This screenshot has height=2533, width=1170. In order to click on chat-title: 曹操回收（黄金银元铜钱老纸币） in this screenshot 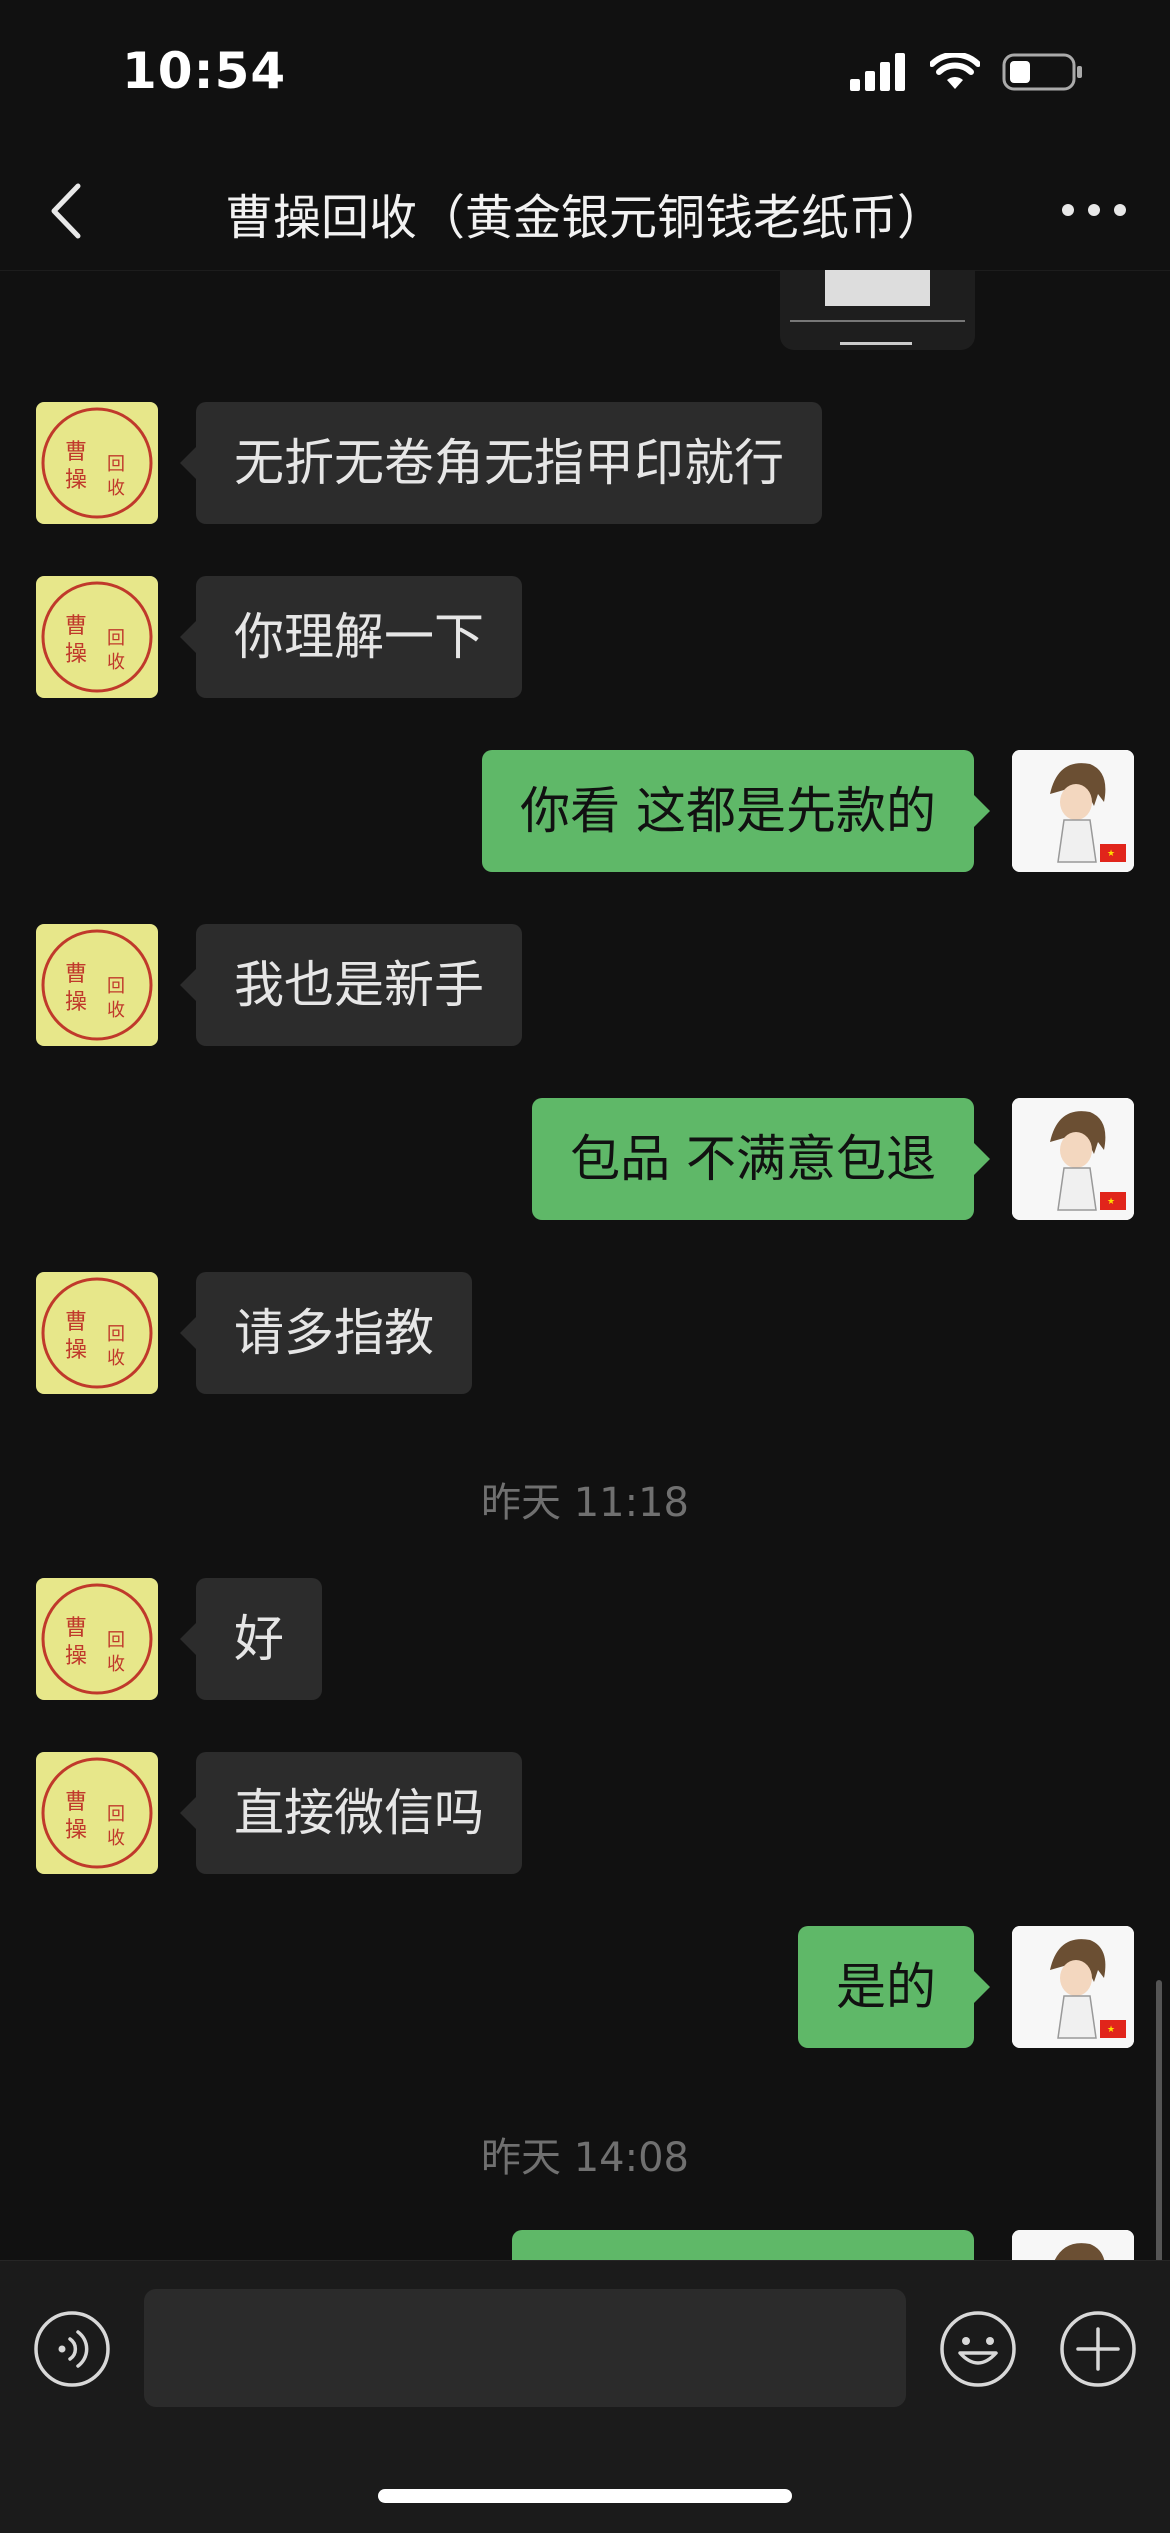, I will do `click(584, 218)`.